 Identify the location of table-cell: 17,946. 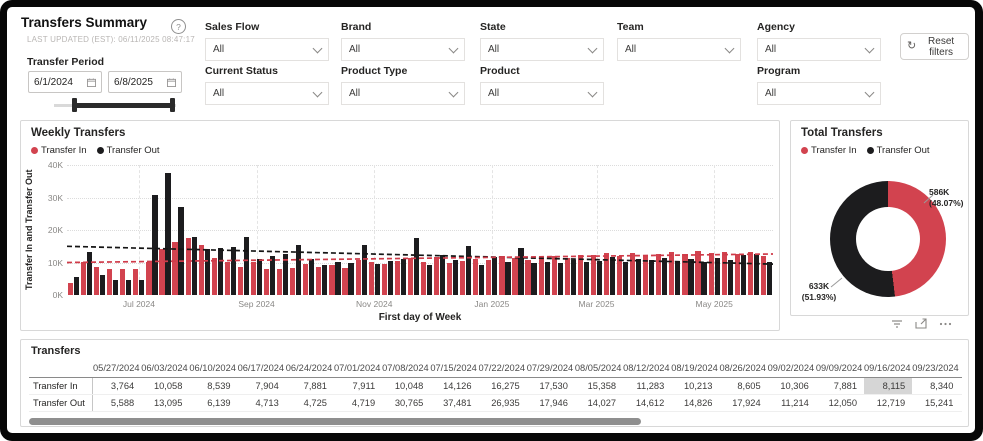
(551, 403).